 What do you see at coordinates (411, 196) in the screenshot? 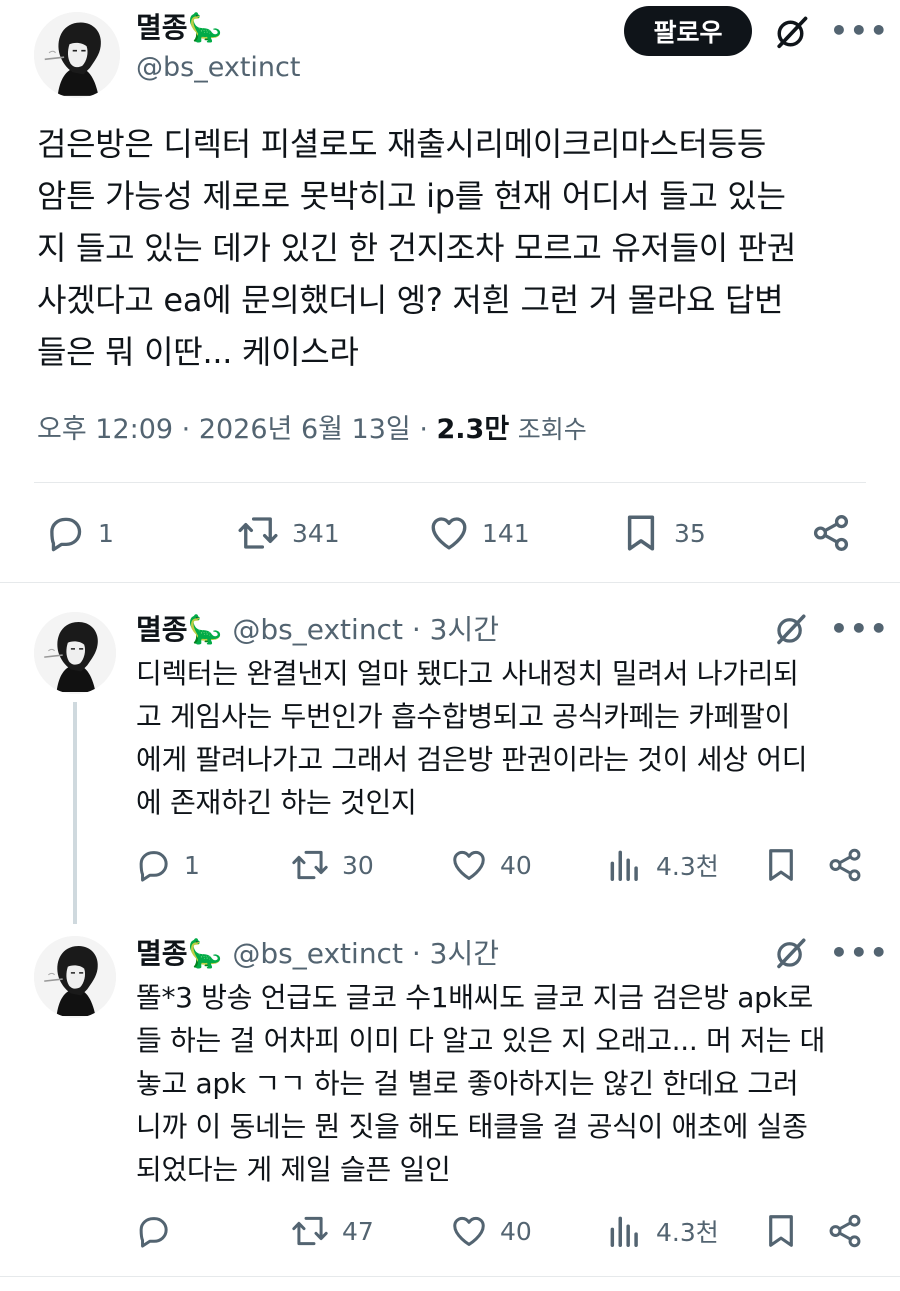
I see `tweet-body-line: 암튼 가능성 제로로 못박히고 ip를 현재 어디서 들고 있는` at bounding box center [411, 196].